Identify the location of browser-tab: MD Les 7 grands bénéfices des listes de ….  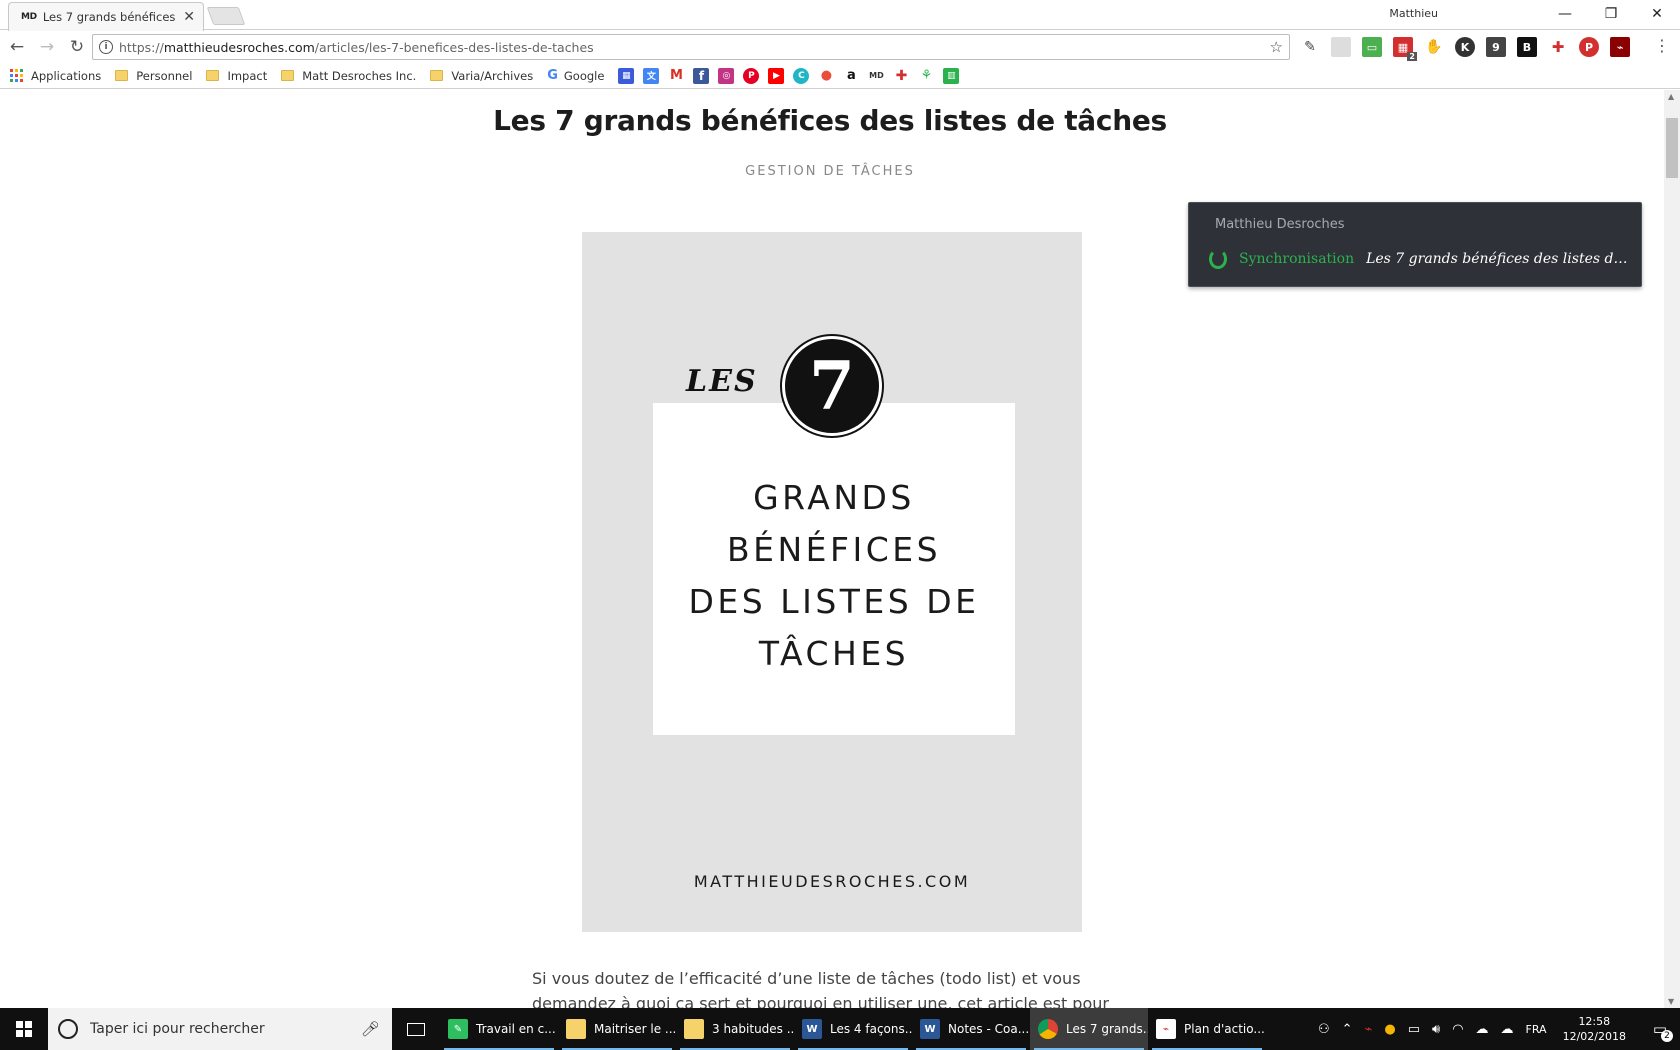
(106, 16).